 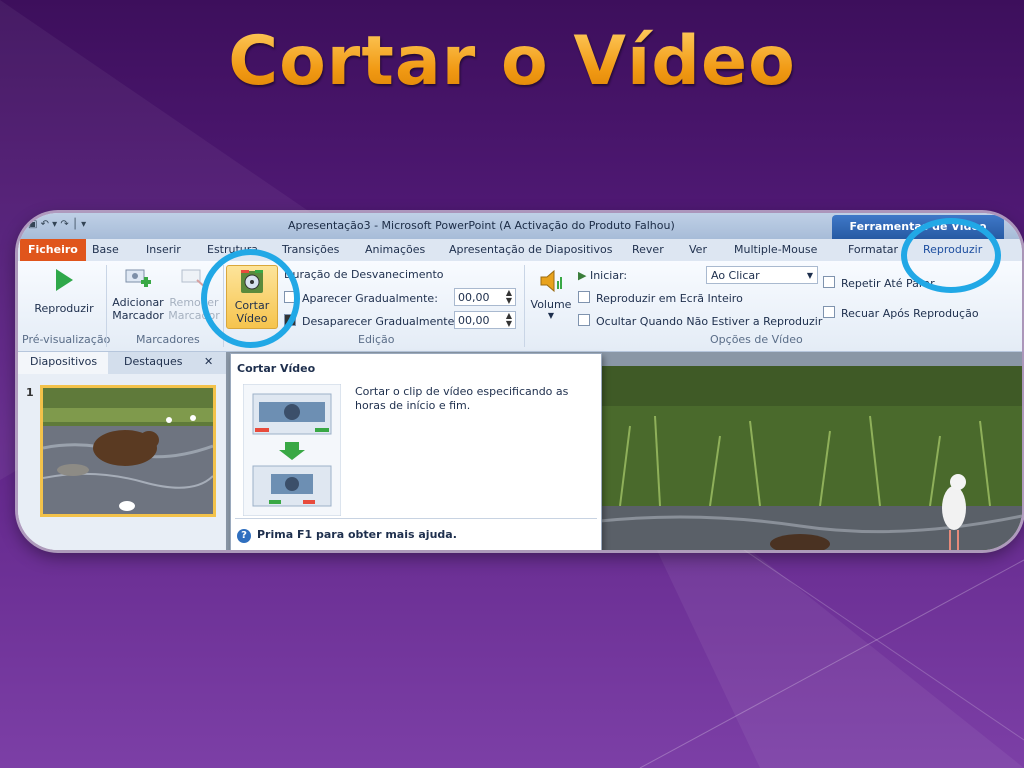 I want to click on fade-out-spinner: 00,00 ▲ ▼, so click(x=485, y=320).